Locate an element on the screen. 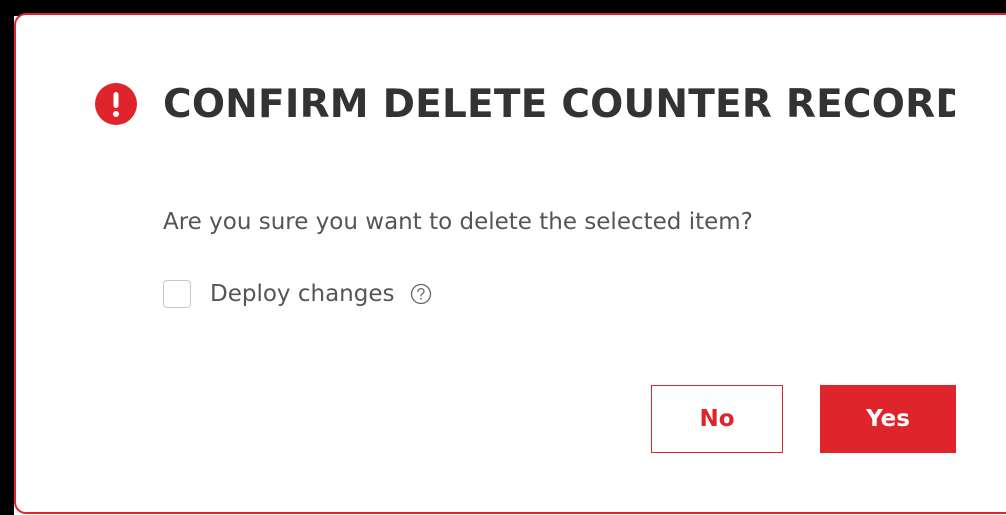 This screenshot has height=515, width=1006. exclamation-circle-icon is located at coordinates (116, 104).